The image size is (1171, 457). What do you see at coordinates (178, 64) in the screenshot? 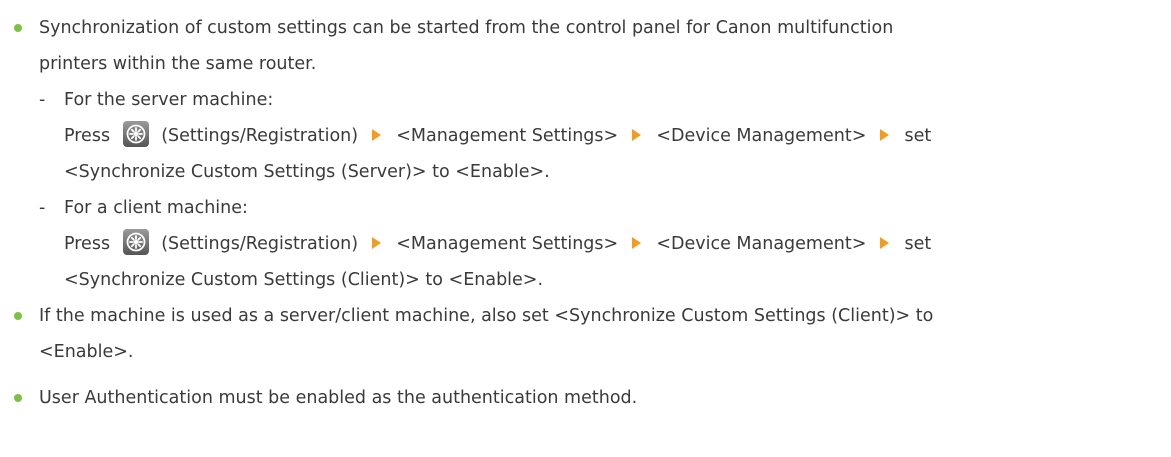
I see `bullet-text-line: printers within the same router.` at bounding box center [178, 64].